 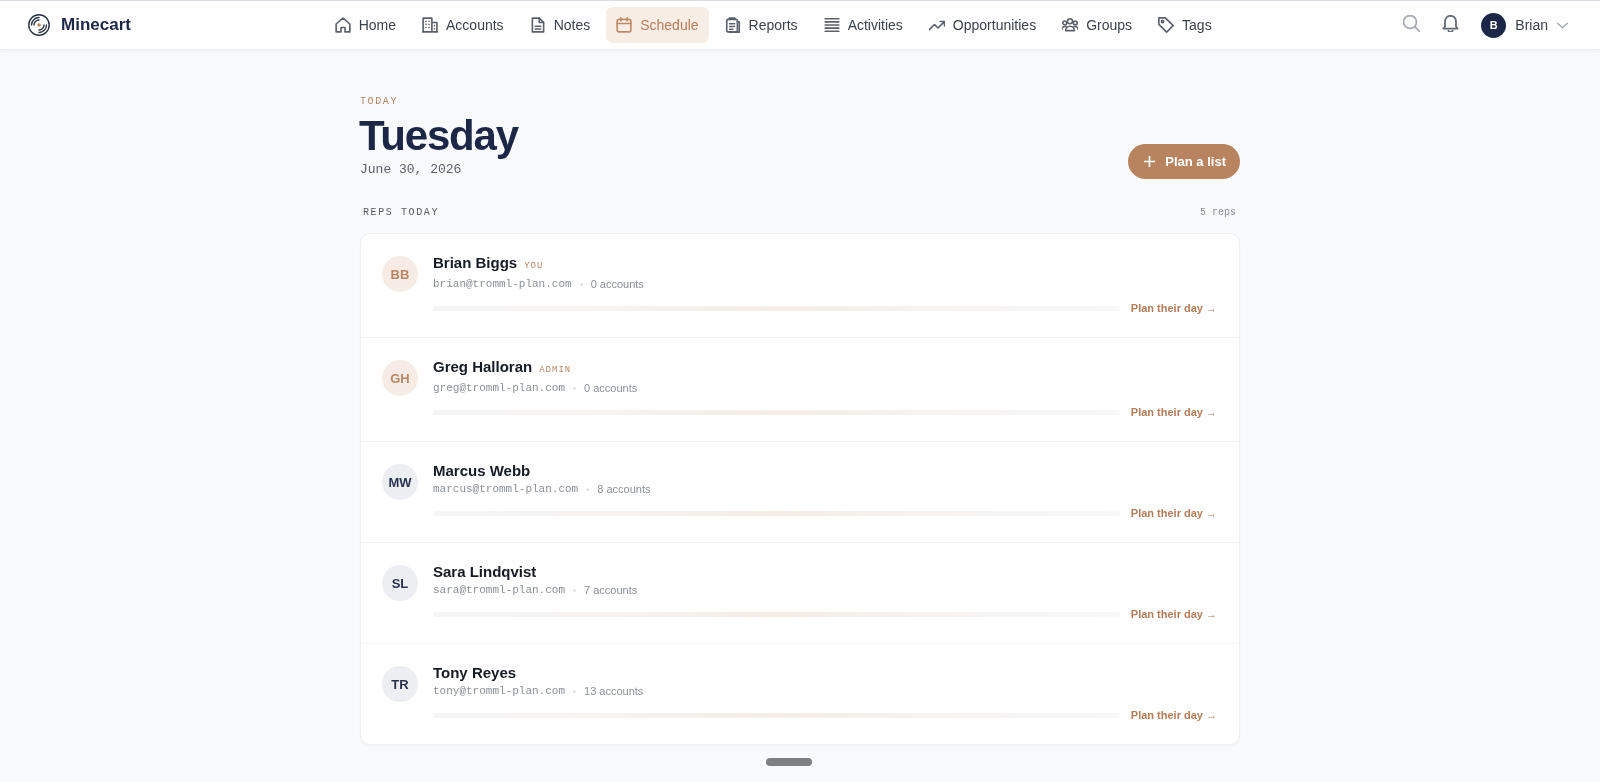 What do you see at coordinates (400, 378) in the screenshot?
I see `rep-avatar: GH` at bounding box center [400, 378].